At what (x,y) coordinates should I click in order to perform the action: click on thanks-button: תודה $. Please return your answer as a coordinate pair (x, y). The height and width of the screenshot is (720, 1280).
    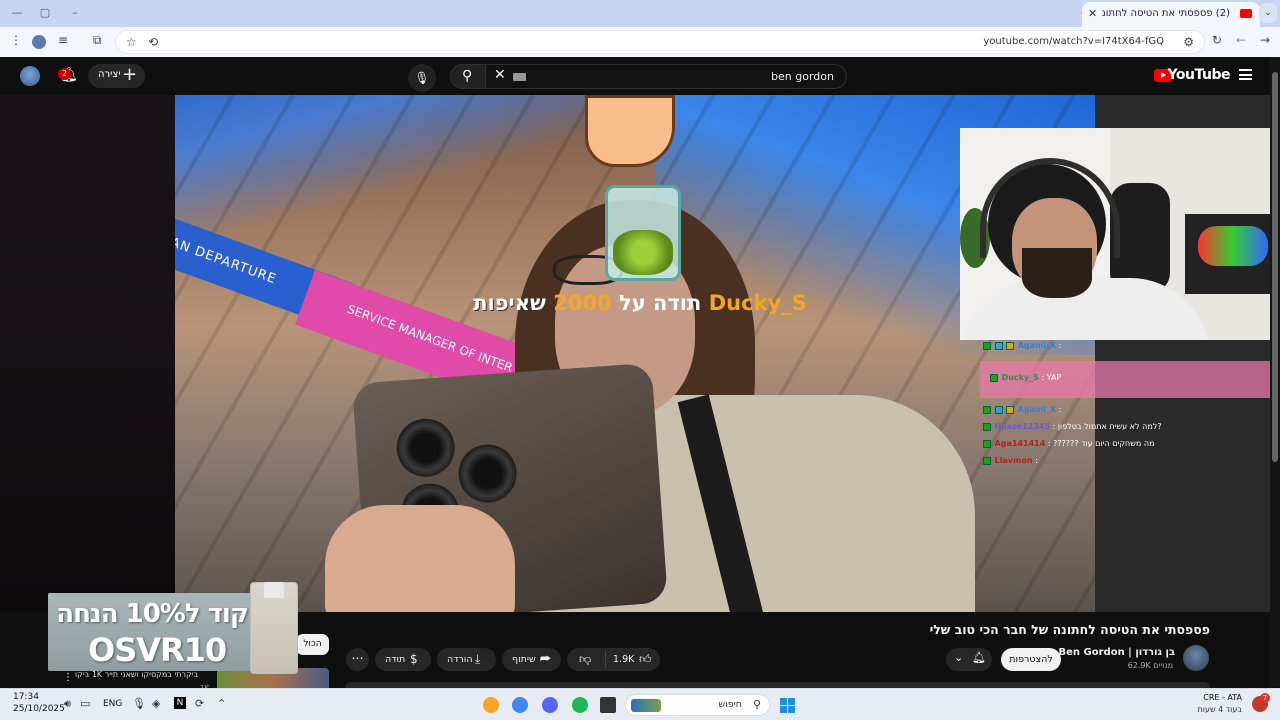
    Looking at the image, I should click on (403, 659).